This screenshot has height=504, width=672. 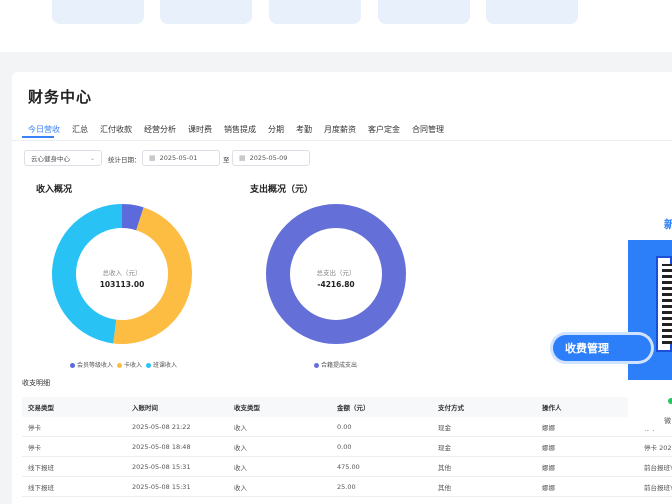 I want to click on tab-attendance: 考勤, so click(x=304, y=132).